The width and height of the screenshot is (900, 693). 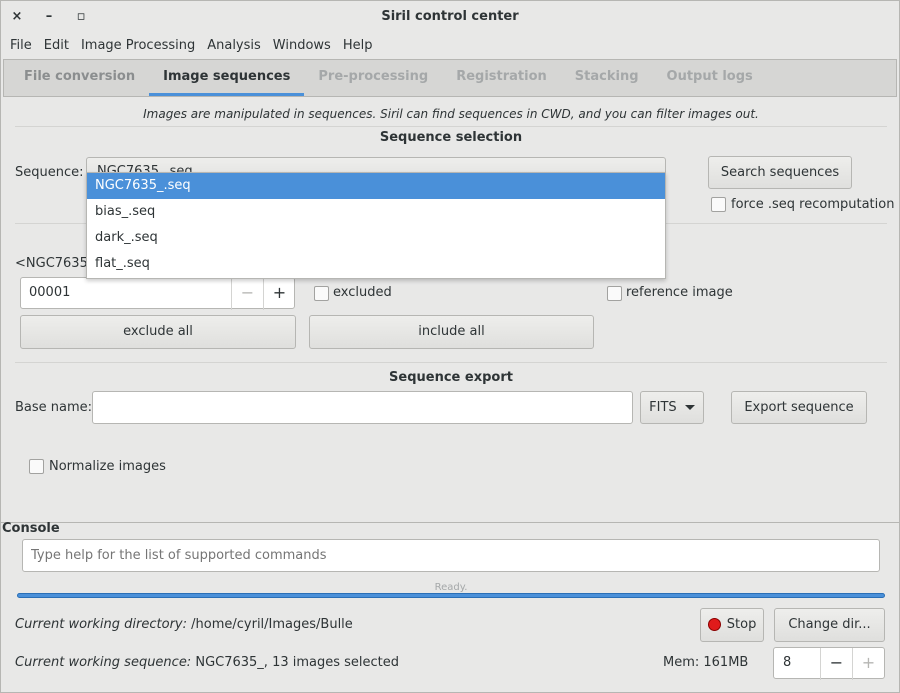 I want to click on sequence-selection-title: Sequence selection, so click(x=451, y=137).